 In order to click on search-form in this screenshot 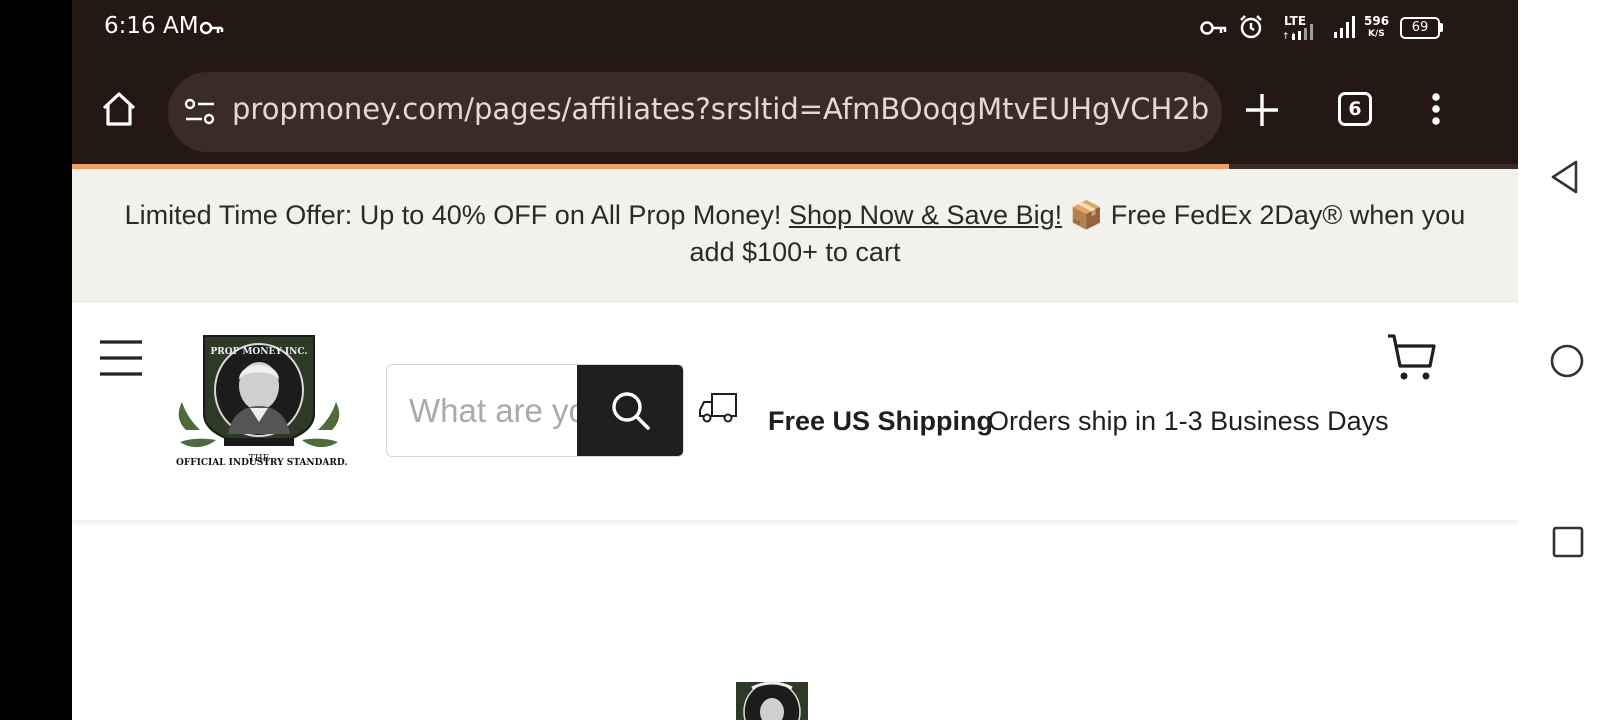, I will do `click(535, 410)`.